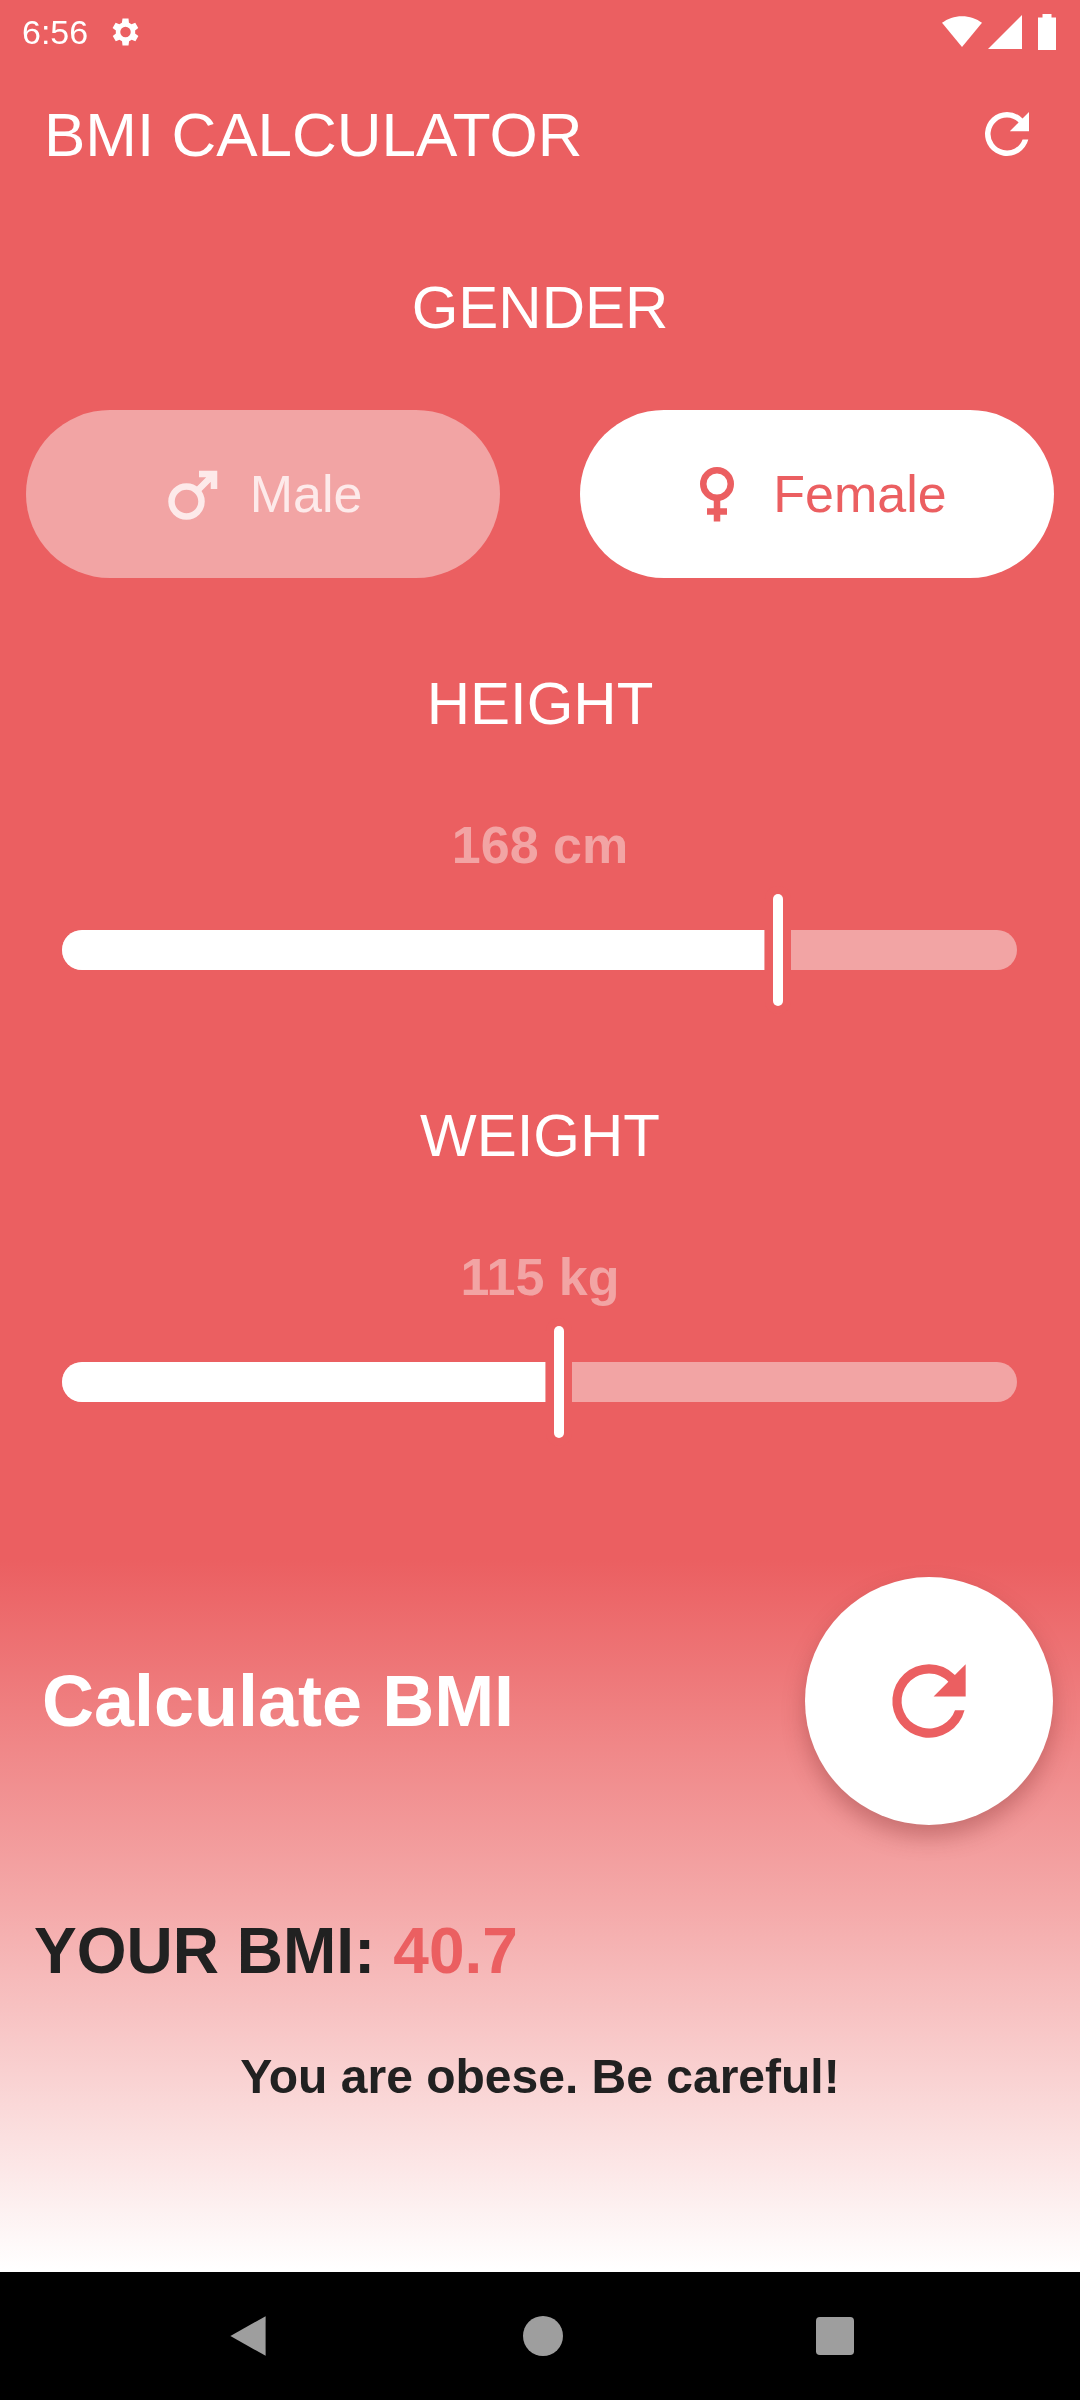 The image size is (1080, 2400). I want to click on gender-heading: GENDER, so click(540, 307).